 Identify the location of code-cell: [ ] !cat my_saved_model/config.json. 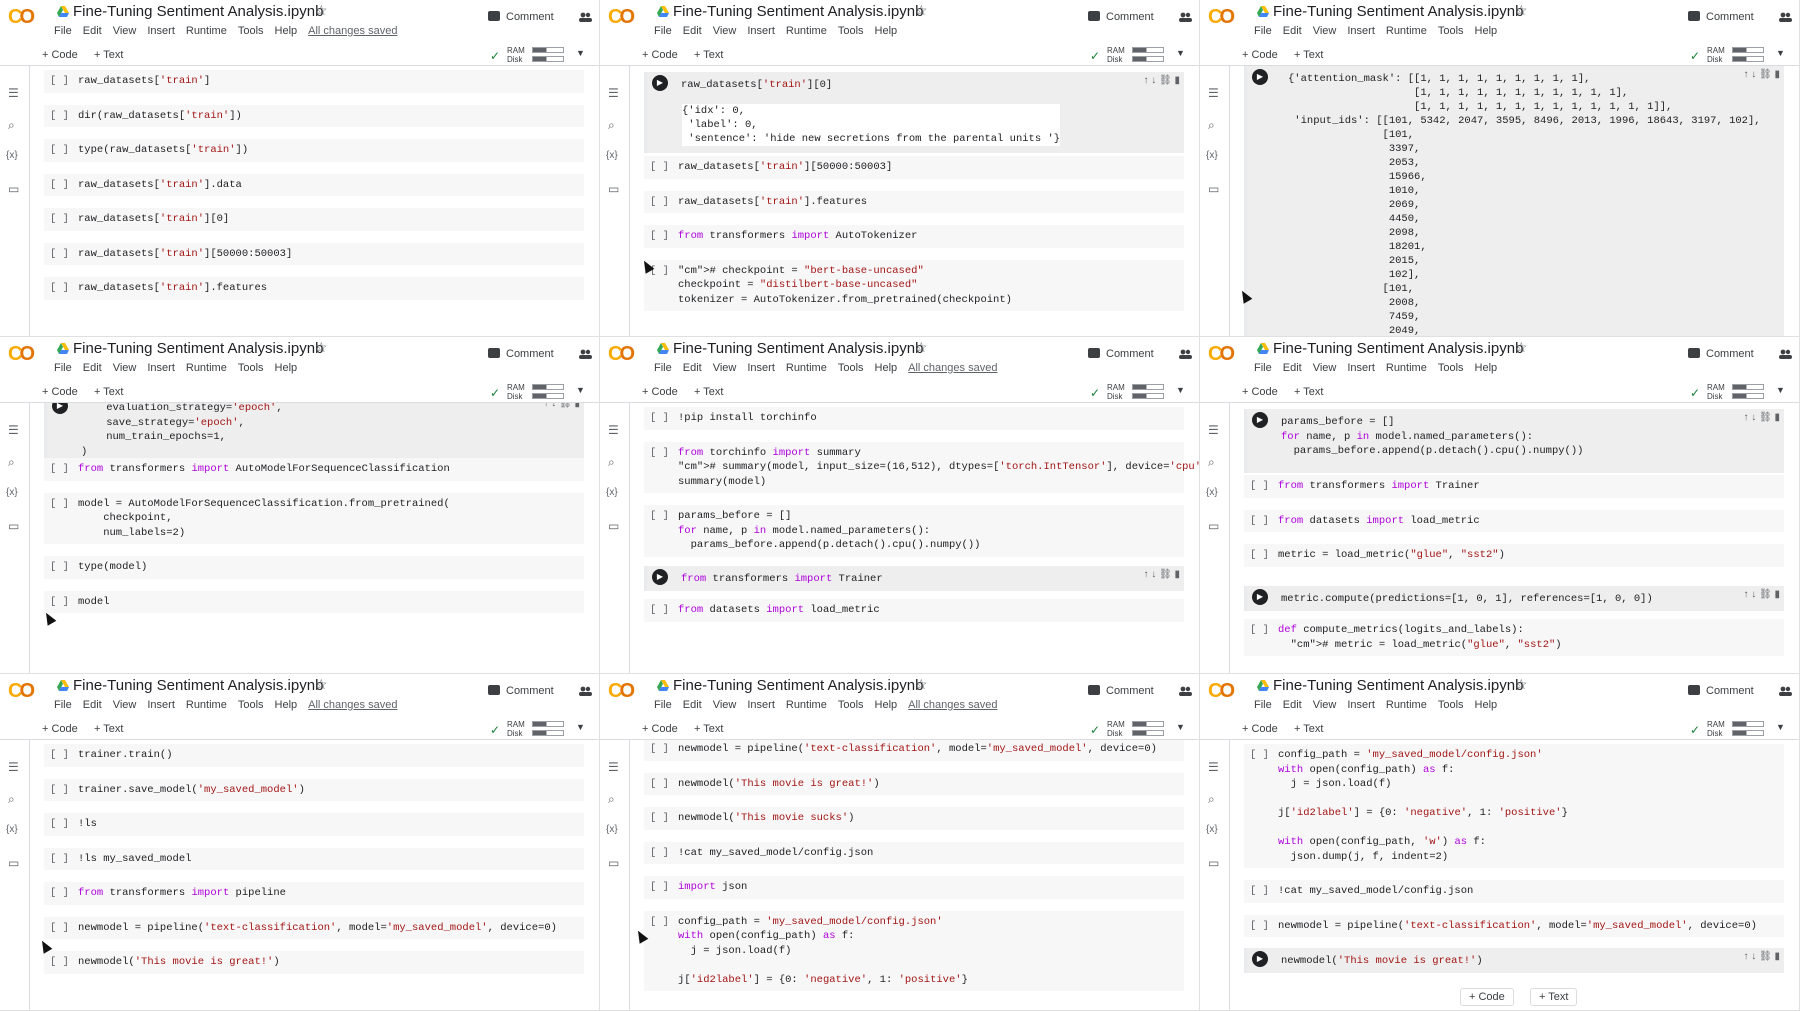
(1514, 891).